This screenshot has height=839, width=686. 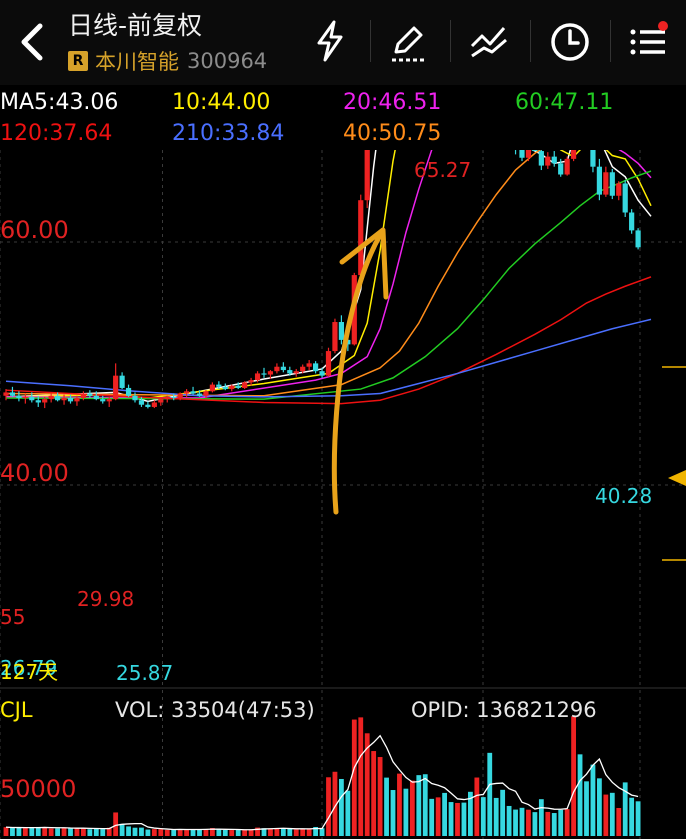 I want to click on stock-code: 300964, so click(x=227, y=61).